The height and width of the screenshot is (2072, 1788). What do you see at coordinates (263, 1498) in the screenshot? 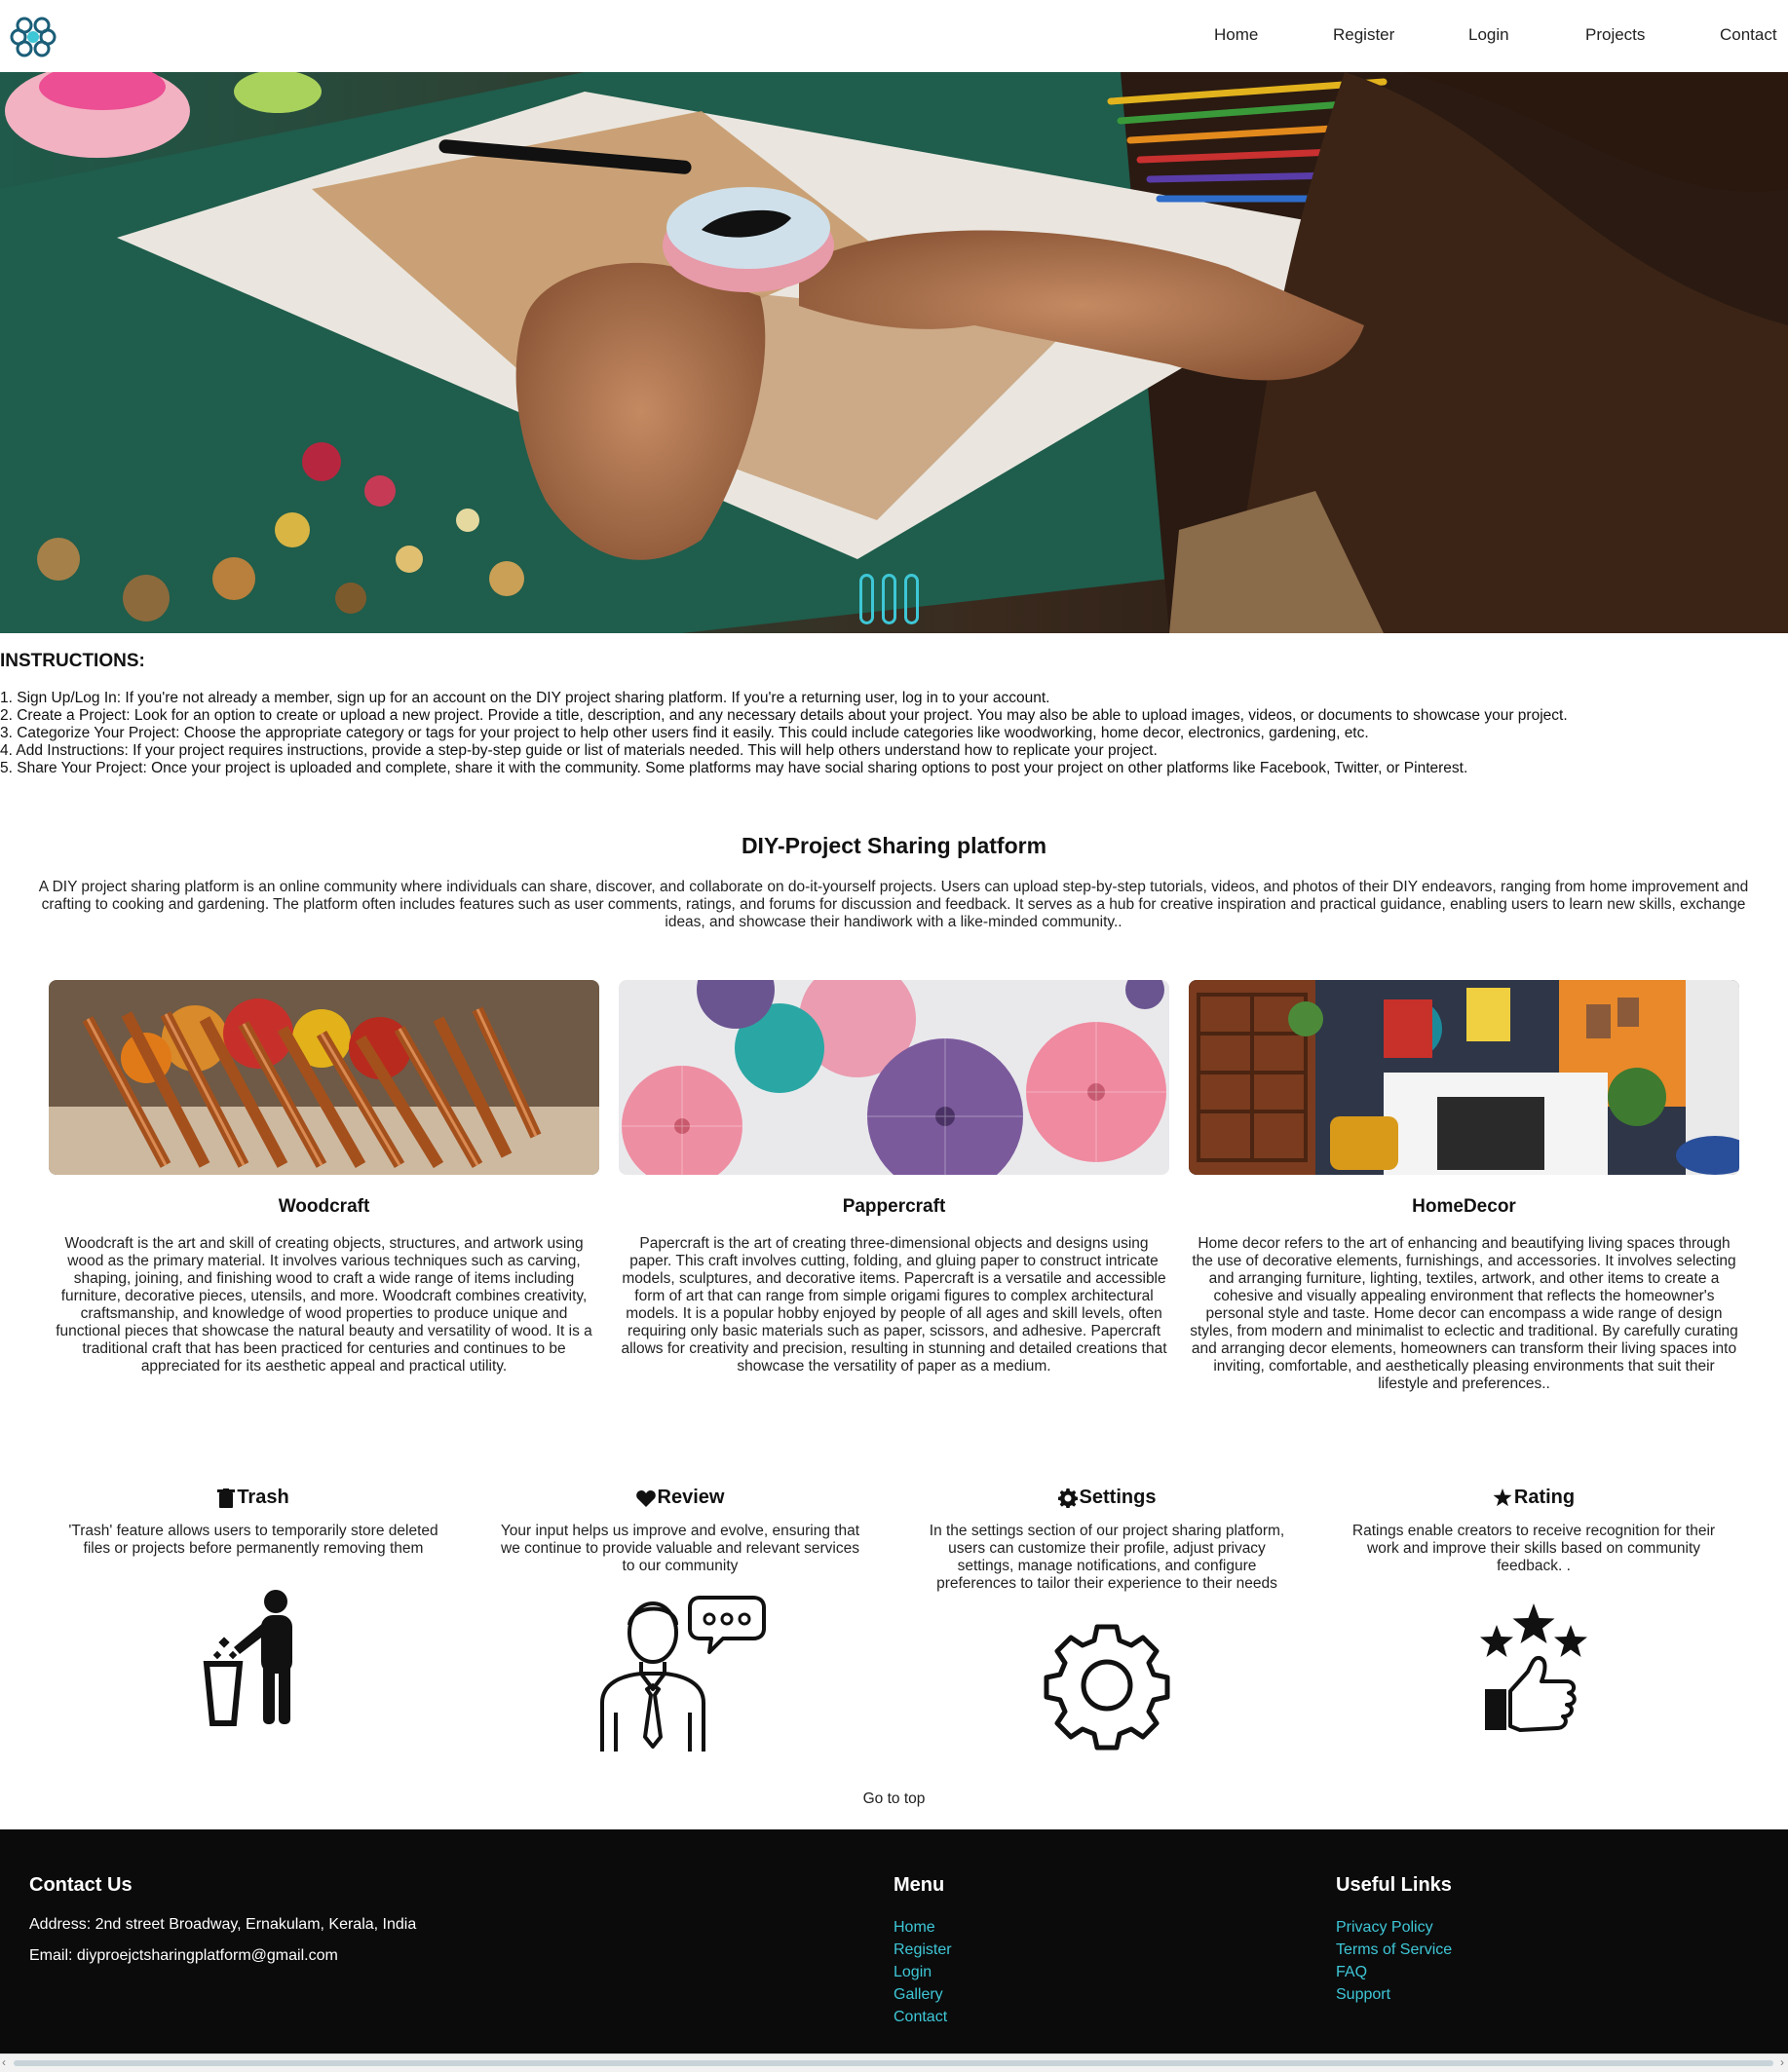
I see `feature-title-text: Trash` at bounding box center [263, 1498].